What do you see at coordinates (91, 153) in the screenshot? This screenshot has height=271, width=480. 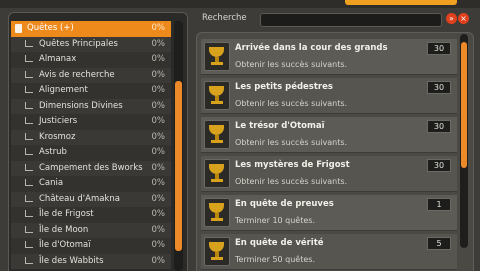 I see `category-item: Astrub 0%` at bounding box center [91, 153].